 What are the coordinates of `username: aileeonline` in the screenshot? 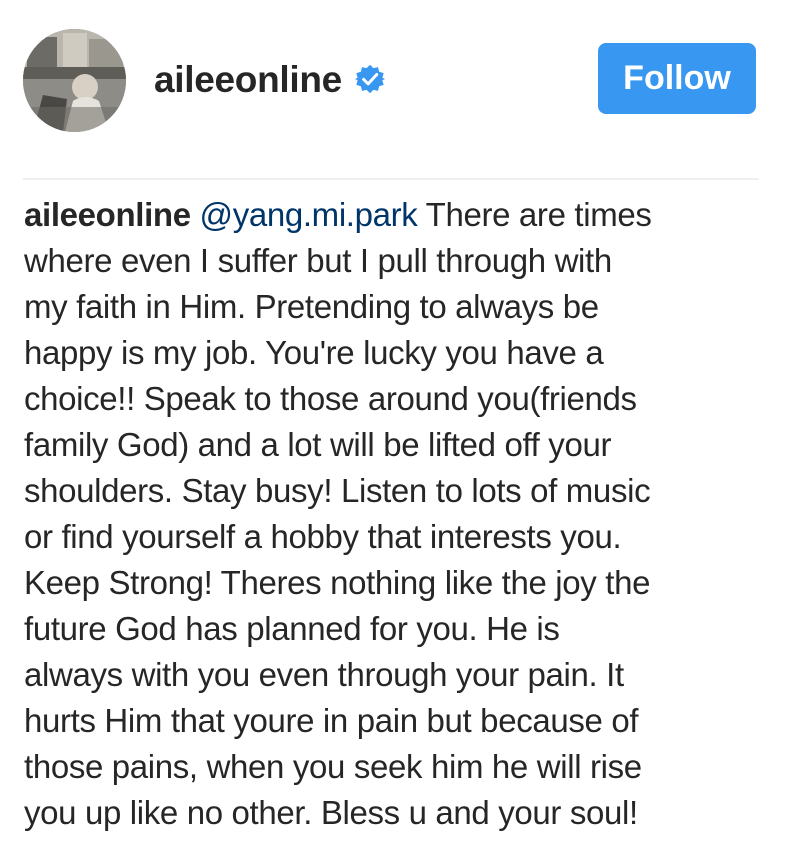 It's located at (248, 80).